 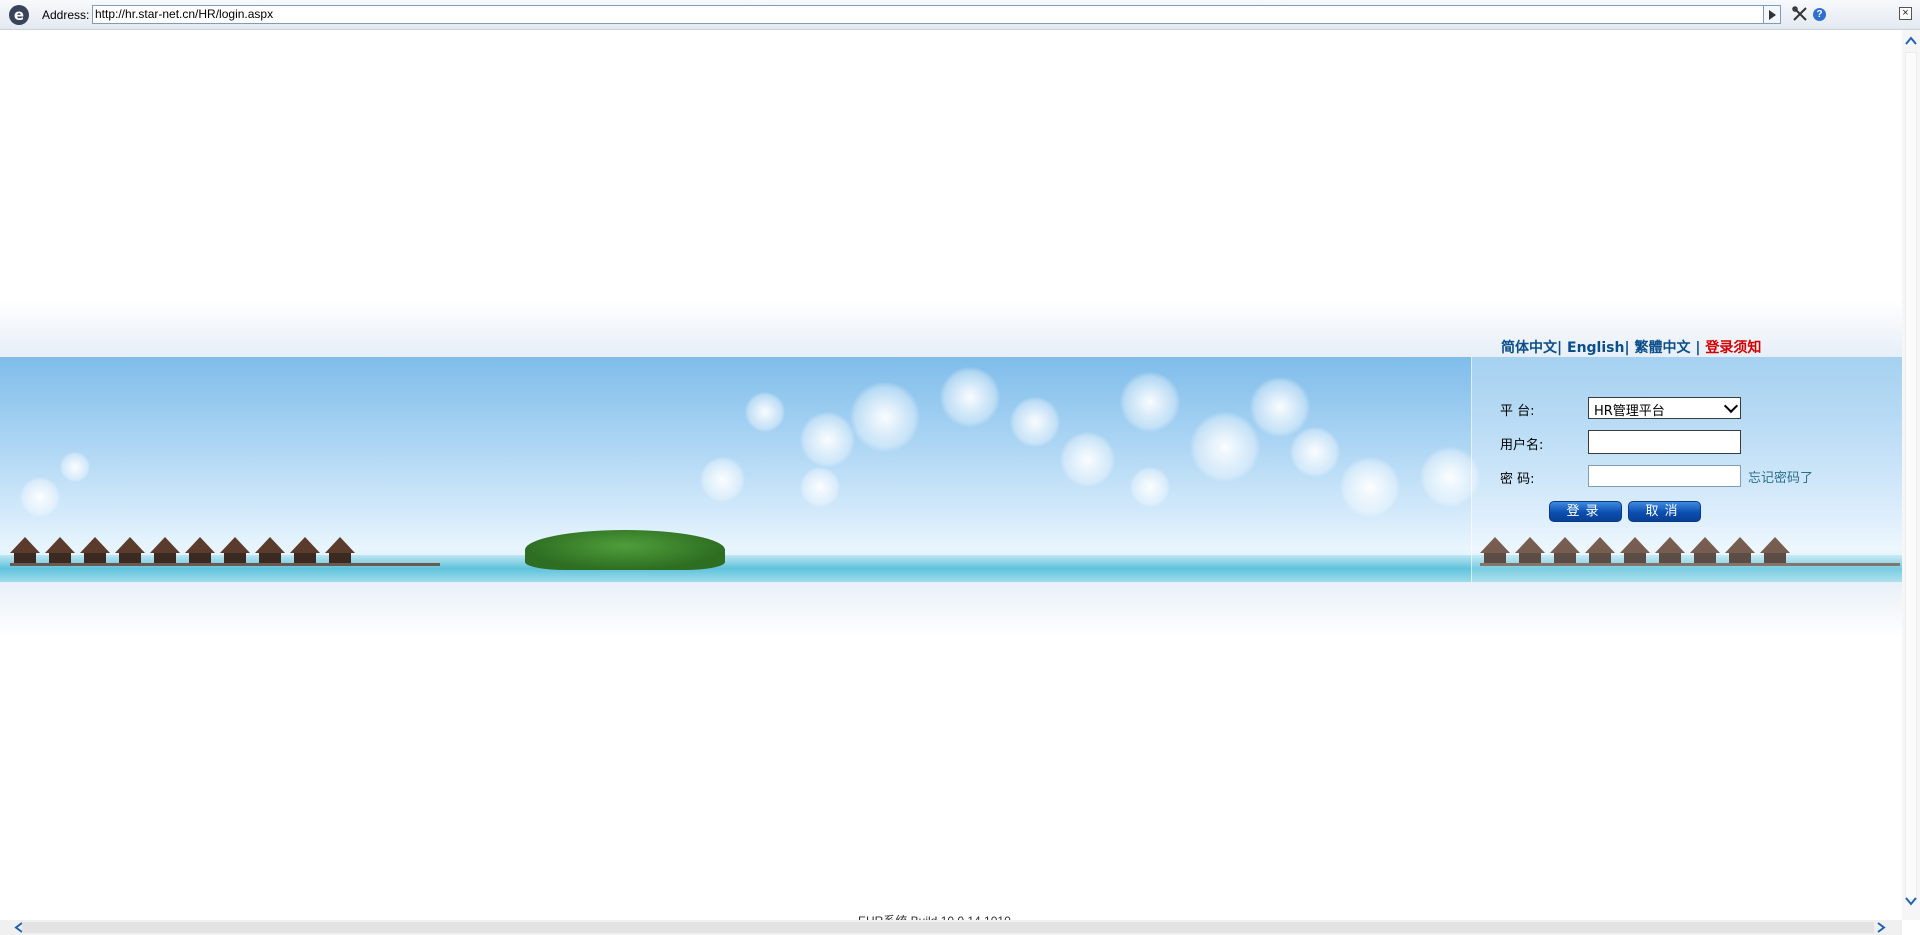 I want to click on address-input: http://hr.star-net.cn/HR/login.aspx, so click(x=928, y=14).